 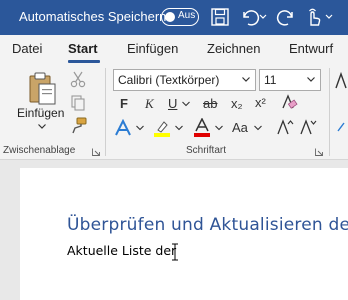 What do you see at coordinates (207, 225) in the screenshot?
I see `document-heading: Überprüfen und Aktualisieren de` at bounding box center [207, 225].